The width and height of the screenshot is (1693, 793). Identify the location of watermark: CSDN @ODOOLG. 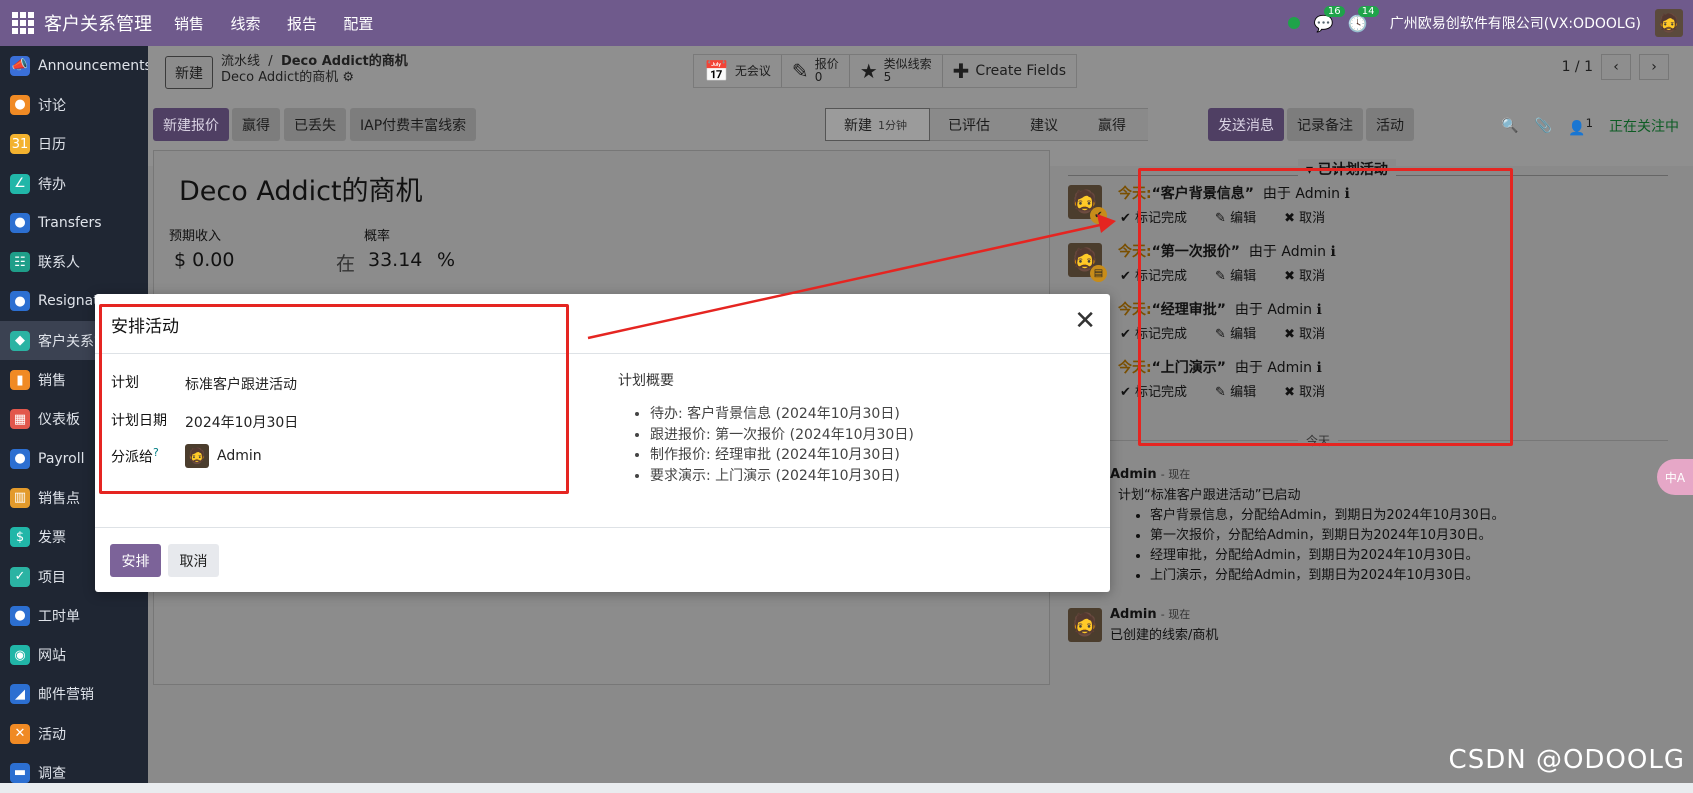
(1566, 760).